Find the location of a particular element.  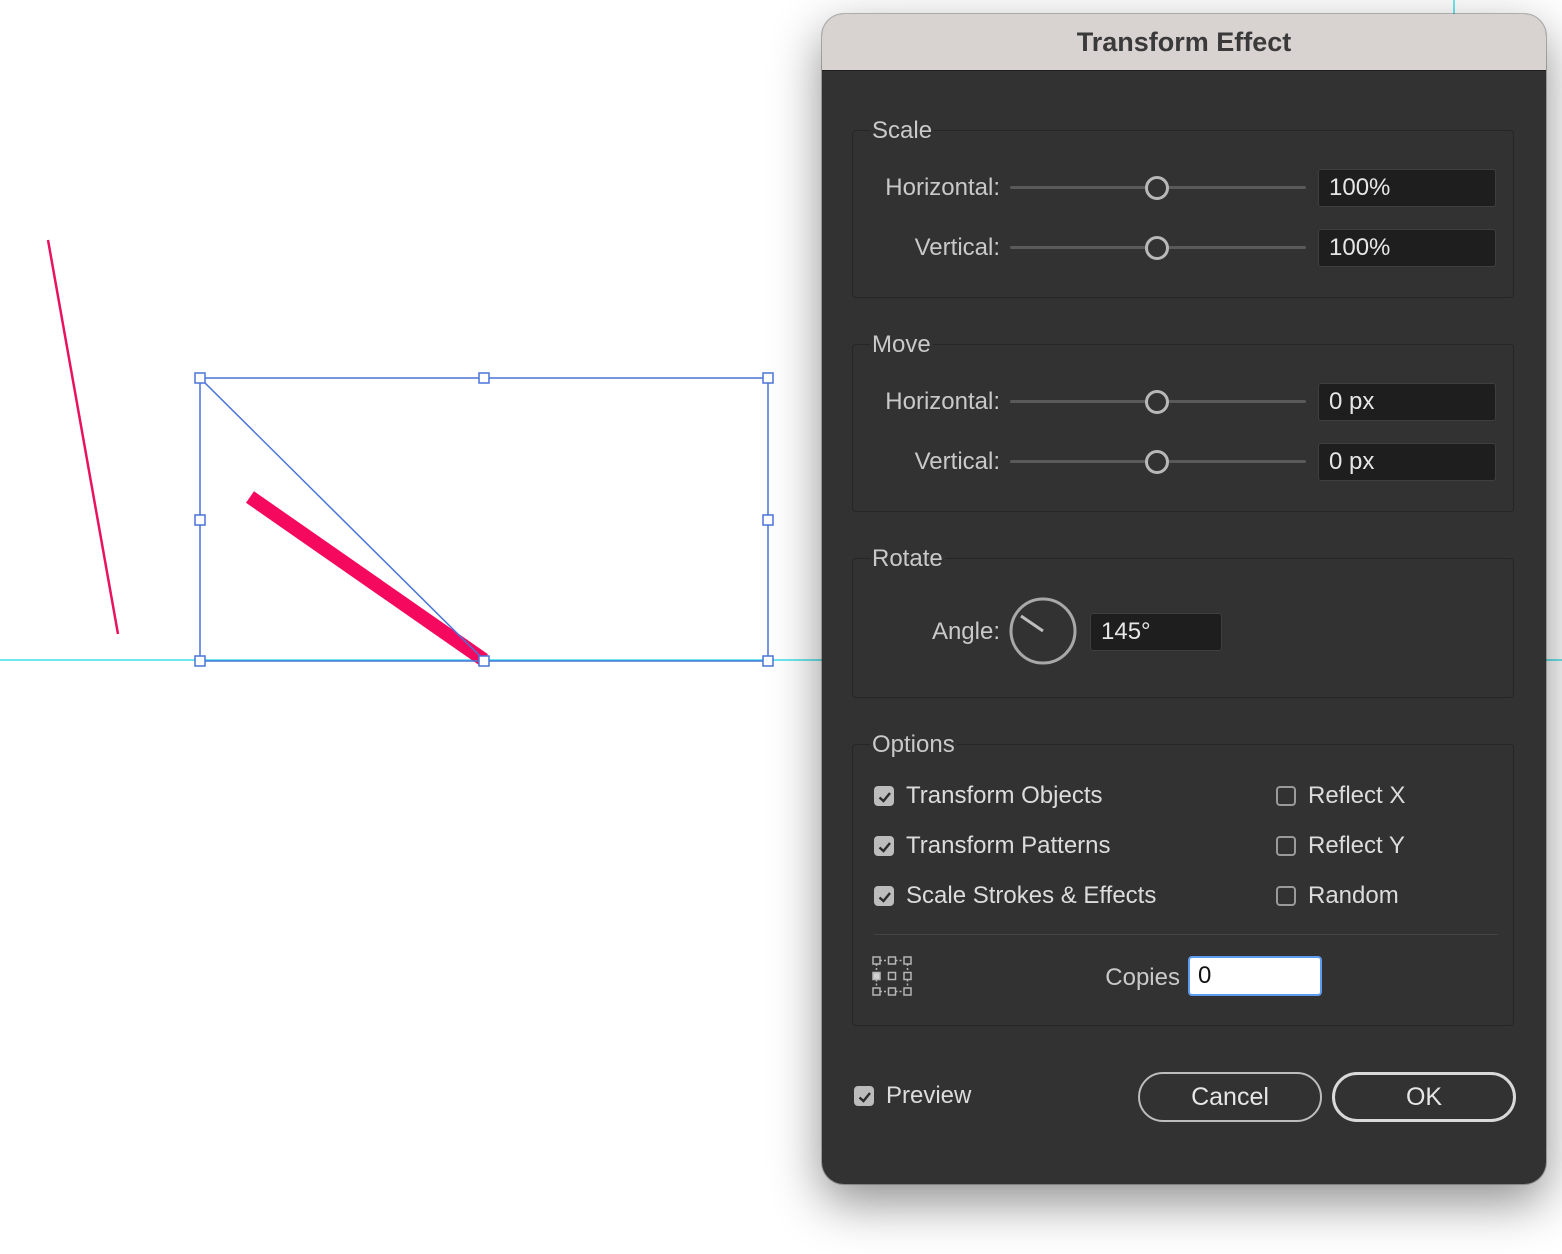

scale-strokes-label: Scale Strokes & Effects is located at coordinates (1031, 895).